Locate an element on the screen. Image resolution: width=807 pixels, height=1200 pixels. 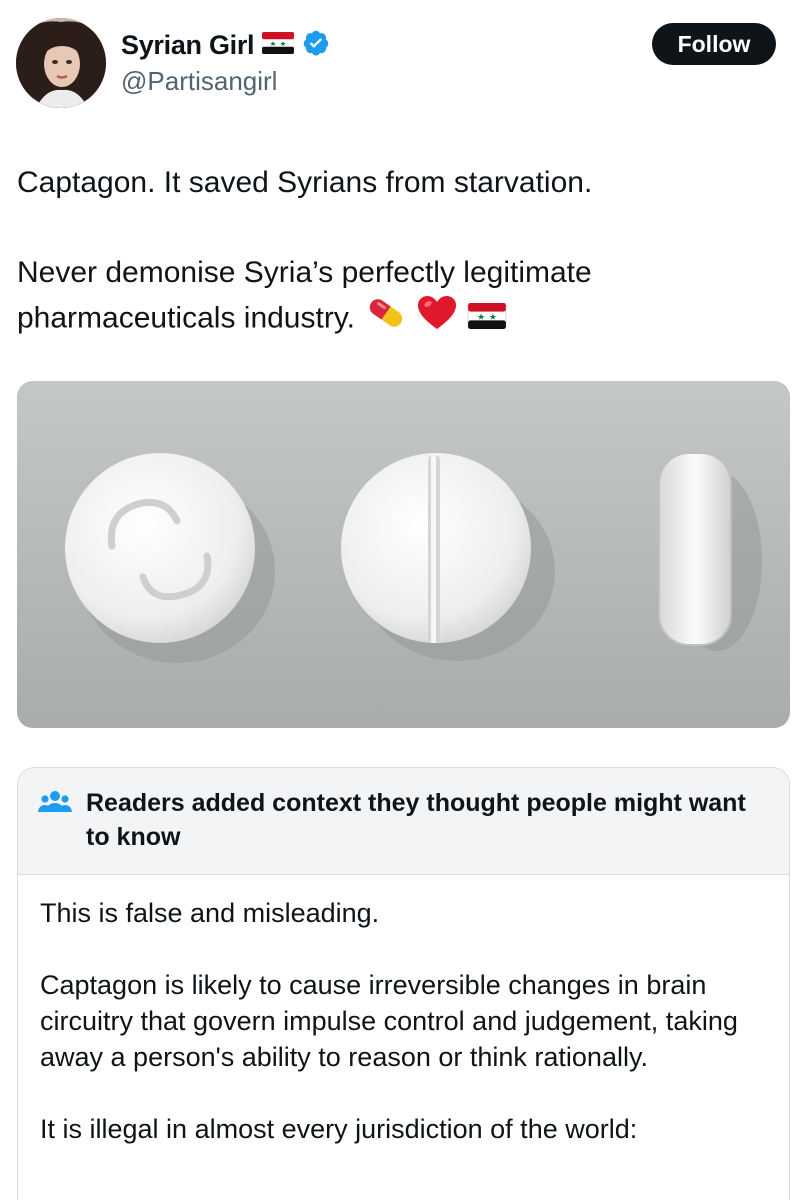
people-group-icon is located at coordinates (55, 805).